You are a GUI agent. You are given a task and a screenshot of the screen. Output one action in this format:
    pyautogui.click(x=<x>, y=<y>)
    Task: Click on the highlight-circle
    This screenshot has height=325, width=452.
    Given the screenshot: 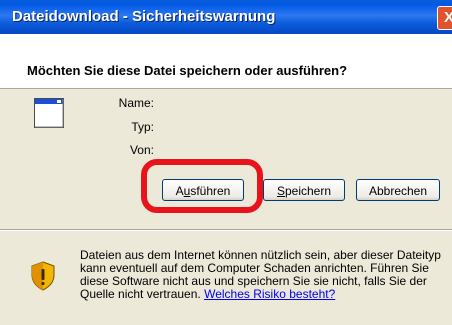 What is the action you would take?
    pyautogui.click(x=202, y=186)
    